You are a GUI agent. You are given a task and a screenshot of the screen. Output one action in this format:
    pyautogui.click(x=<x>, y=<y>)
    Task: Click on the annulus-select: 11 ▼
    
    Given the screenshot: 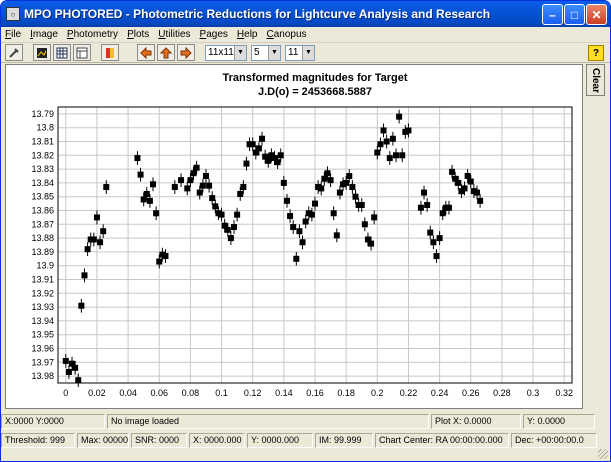 What is the action you would take?
    pyautogui.click(x=300, y=52)
    